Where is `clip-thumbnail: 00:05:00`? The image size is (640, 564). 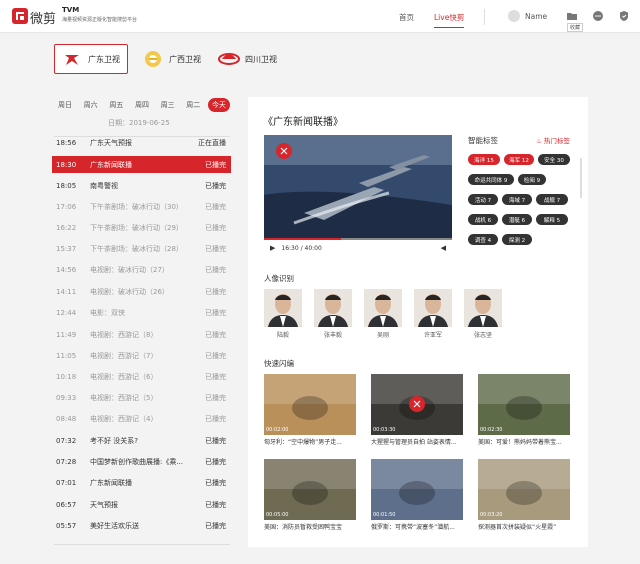
clip-thumbnail: 00:05:00 is located at coordinates (310, 489).